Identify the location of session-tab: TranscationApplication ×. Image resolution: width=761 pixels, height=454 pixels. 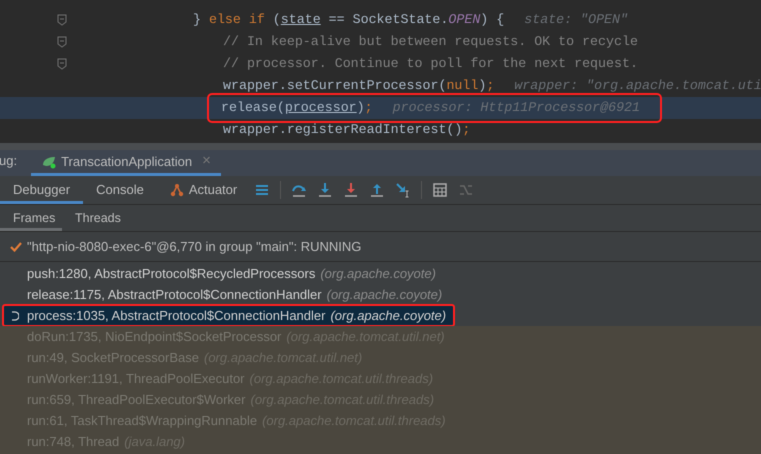
(126, 163).